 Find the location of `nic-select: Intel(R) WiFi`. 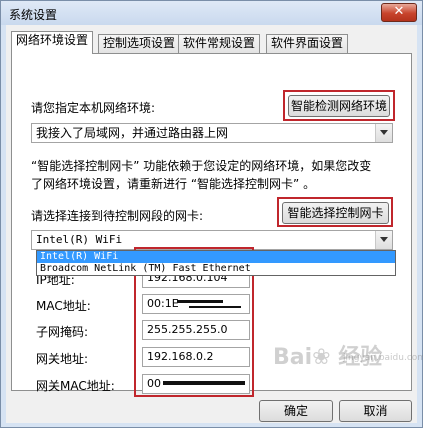

nic-select: Intel(R) WiFi is located at coordinates (212, 240).